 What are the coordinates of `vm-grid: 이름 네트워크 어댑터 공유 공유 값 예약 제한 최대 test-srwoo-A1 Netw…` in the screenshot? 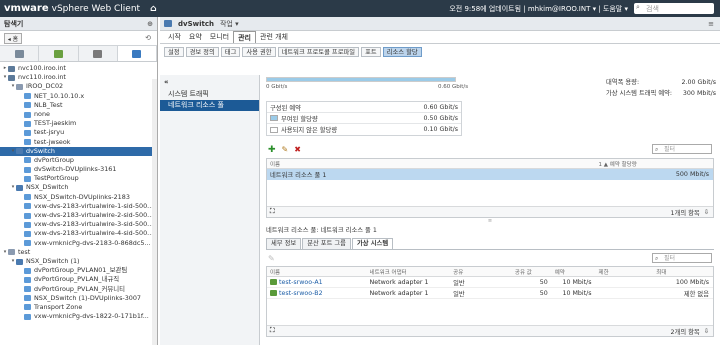 It's located at (490, 301).